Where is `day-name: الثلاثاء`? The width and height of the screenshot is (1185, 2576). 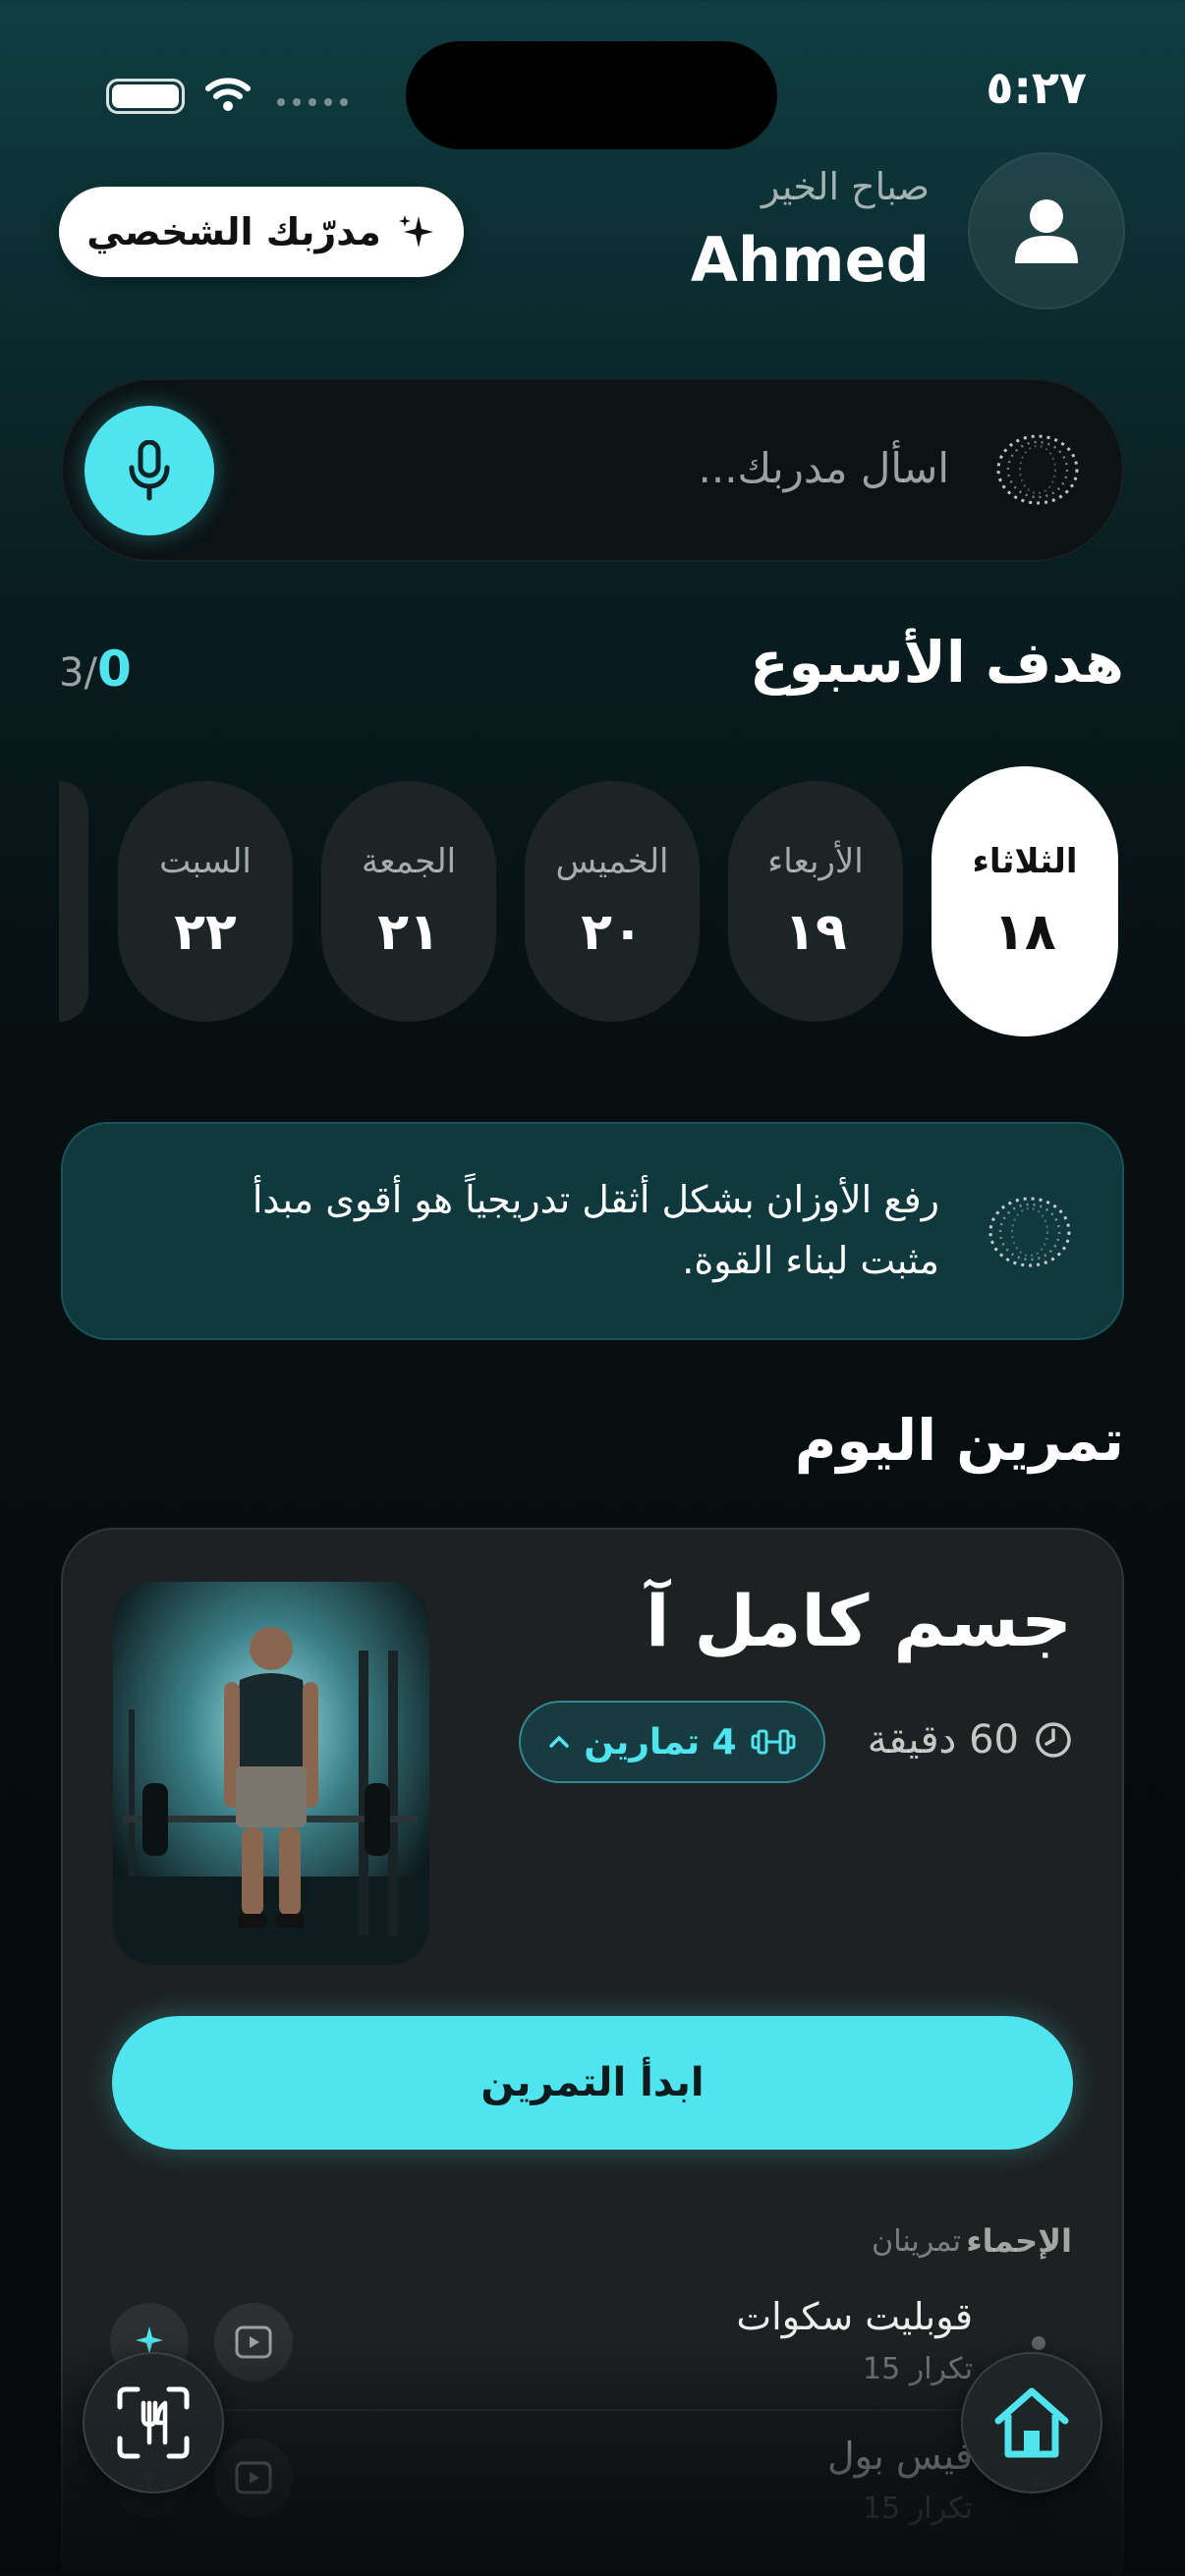
day-name: الثلاثاء is located at coordinates (1025, 861).